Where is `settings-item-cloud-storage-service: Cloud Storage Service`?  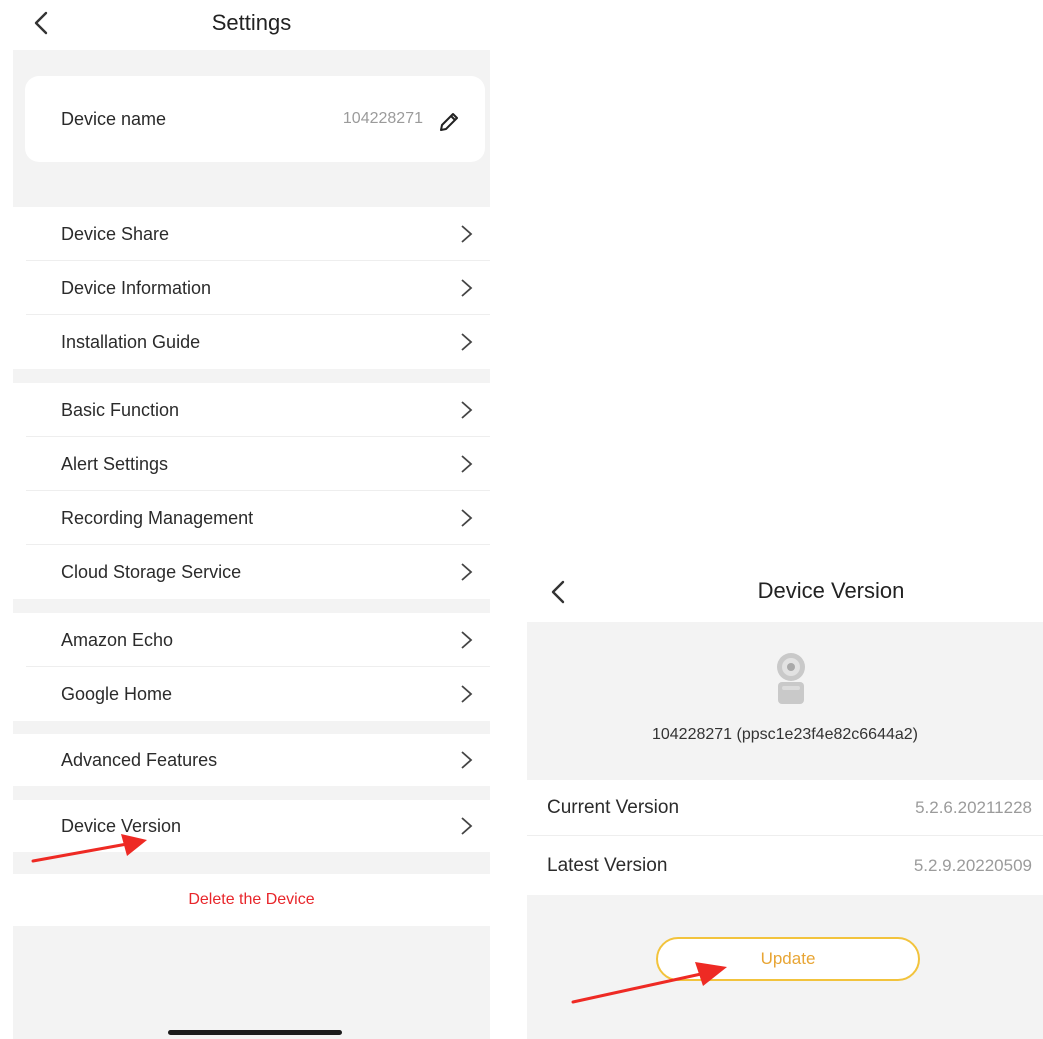
settings-item-cloud-storage-service: Cloud Storage Service is located at coordinates (251, 572).